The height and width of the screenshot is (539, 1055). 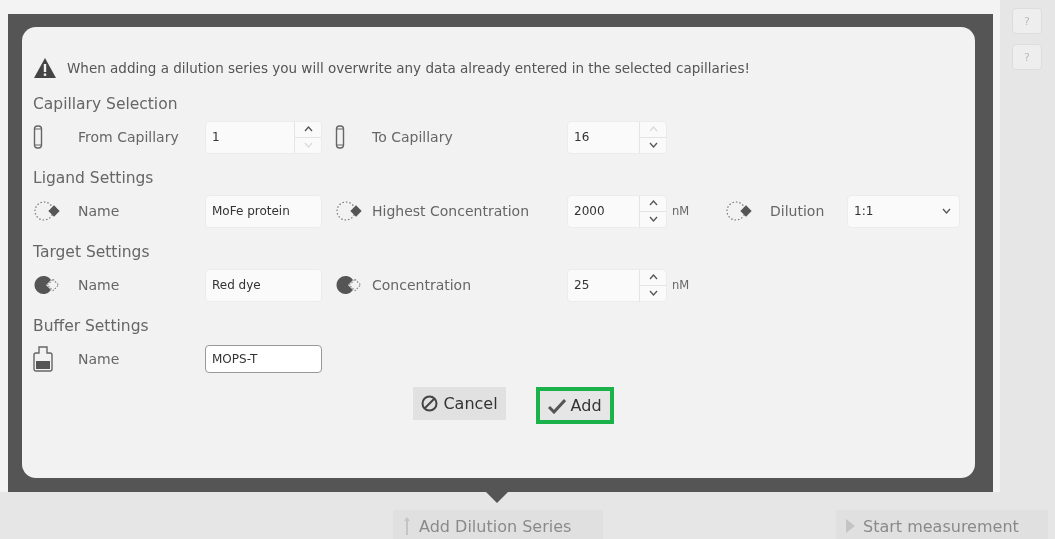 I want to click on warning-icon, so click(x=45, y=68).